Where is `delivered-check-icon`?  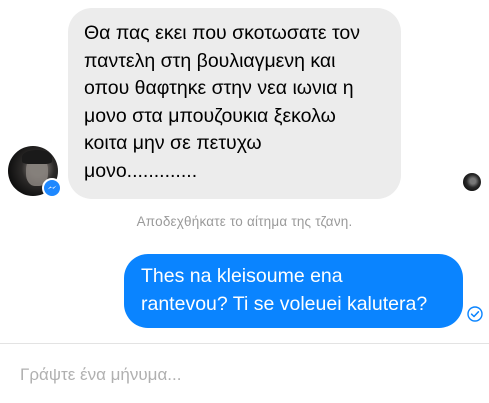 delivered-check-icon is located at coordinates (475, 314).